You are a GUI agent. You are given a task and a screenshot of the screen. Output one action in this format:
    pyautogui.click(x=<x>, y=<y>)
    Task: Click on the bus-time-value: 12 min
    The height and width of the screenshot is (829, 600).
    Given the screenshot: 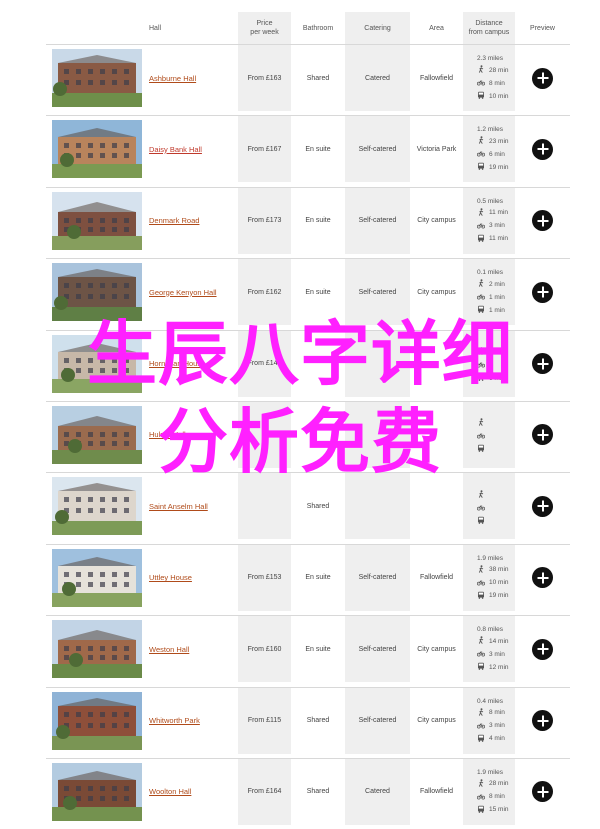 What is the action you would take?
    pyautogui.click(x=499, y=667)
    